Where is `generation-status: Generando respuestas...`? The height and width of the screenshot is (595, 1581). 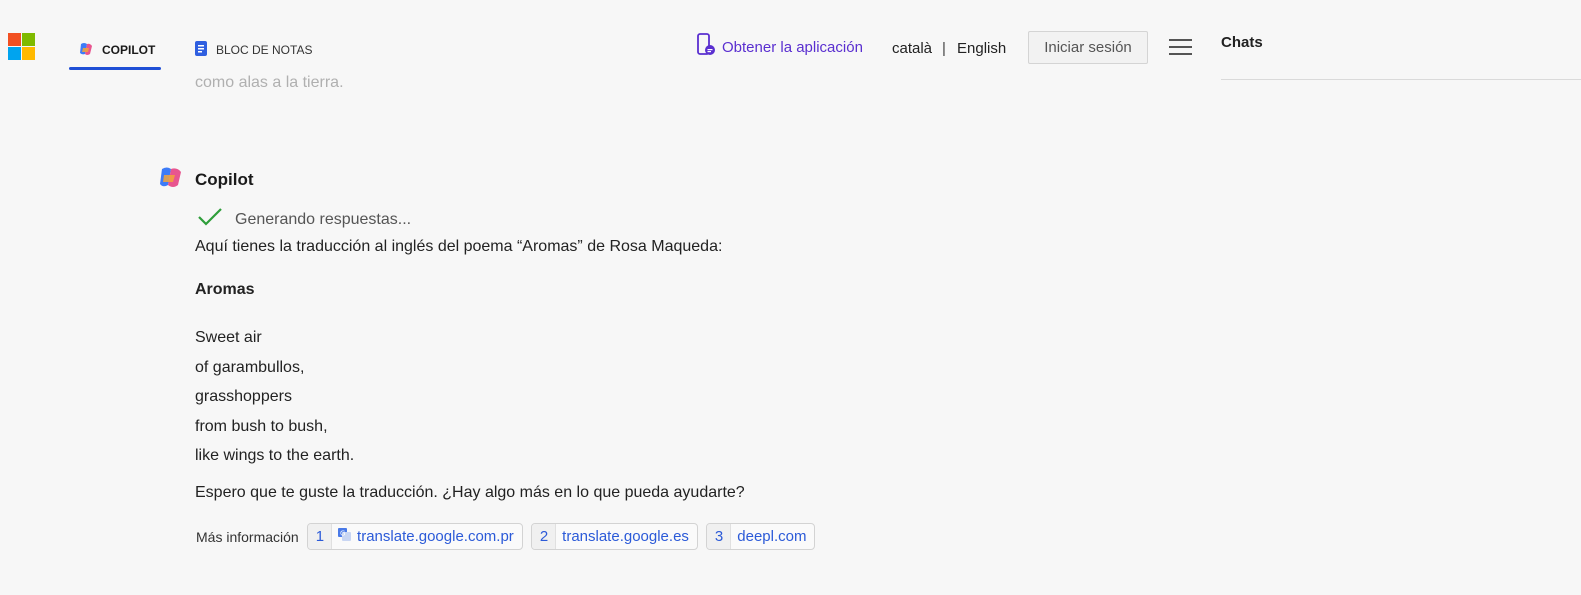
generation-status: Generando respuestas... is located at coordinates (304, 219).